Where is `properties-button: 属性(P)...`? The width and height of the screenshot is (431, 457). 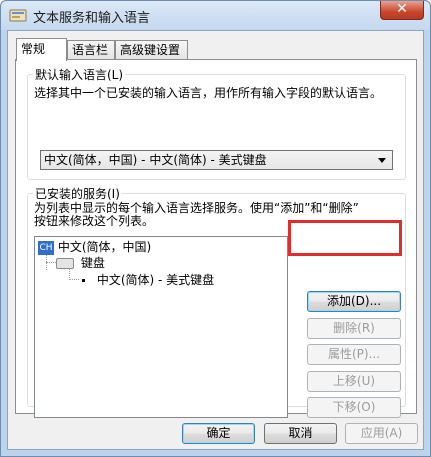
properties-button: 属性(P)... is located at coordinates (354, 354).